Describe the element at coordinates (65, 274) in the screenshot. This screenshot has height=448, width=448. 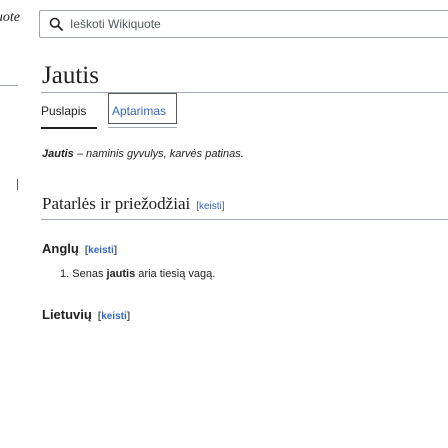
I see `list-number: 1.` at that location.